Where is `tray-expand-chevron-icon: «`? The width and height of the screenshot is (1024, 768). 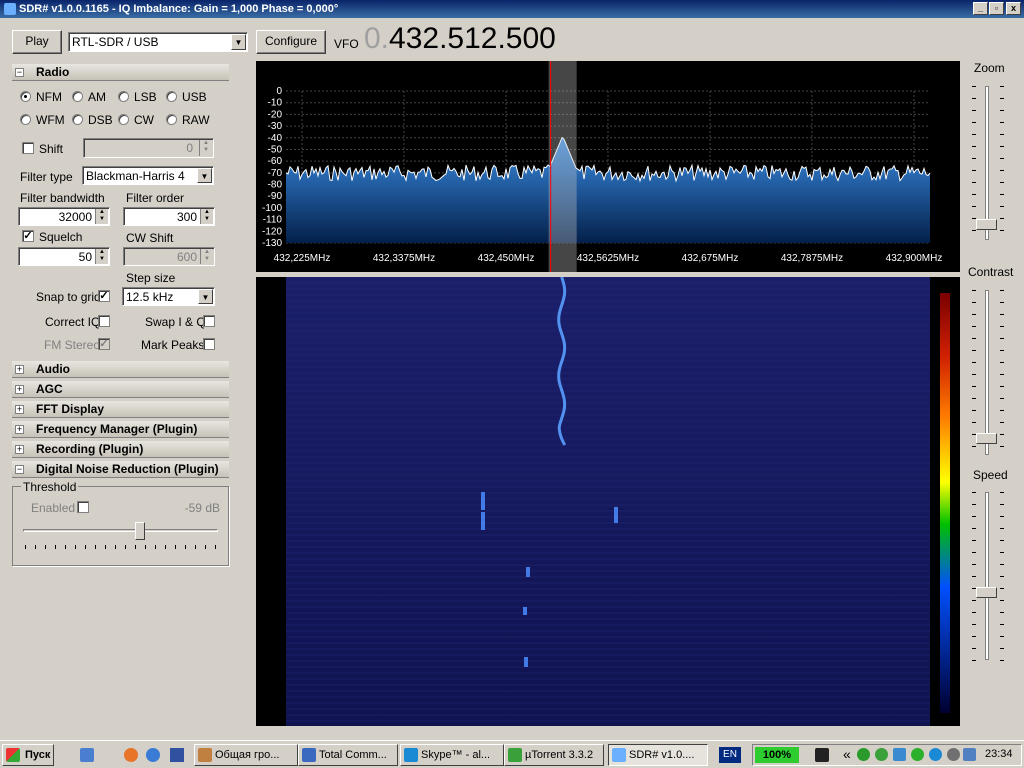 tray-expand-chevron-icon: « is located at coordinates (847, 754).